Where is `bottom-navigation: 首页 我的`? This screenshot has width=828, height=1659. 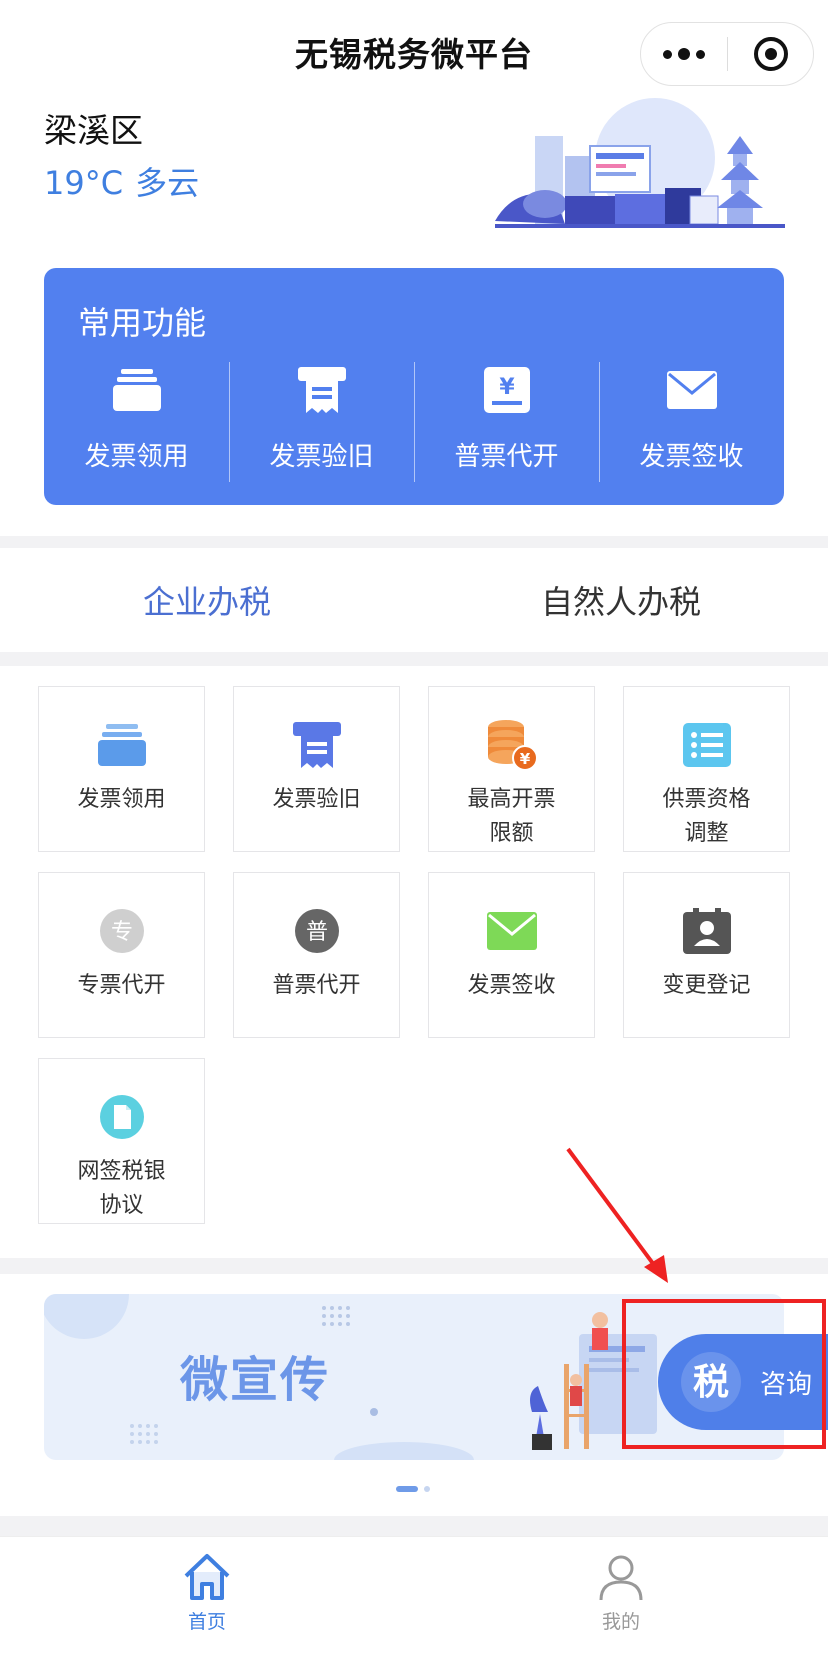 bottom-navigation: 首页 我的 is located at coordinates (414, 1597).